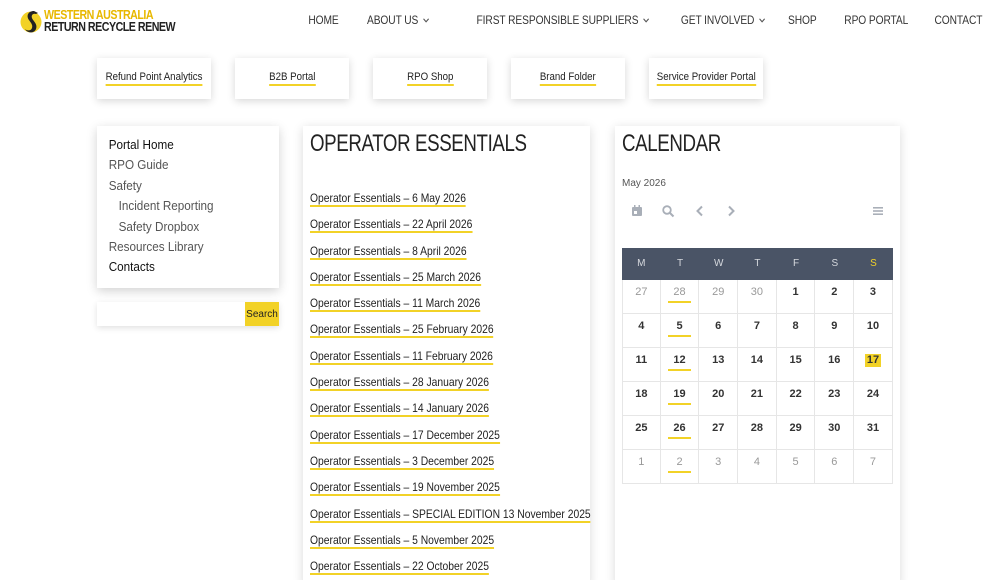 The width and height of the screenshot is (1000, 580). I want to click on nav-item-get-involved: GET INVOLVED, so click(723, 20).